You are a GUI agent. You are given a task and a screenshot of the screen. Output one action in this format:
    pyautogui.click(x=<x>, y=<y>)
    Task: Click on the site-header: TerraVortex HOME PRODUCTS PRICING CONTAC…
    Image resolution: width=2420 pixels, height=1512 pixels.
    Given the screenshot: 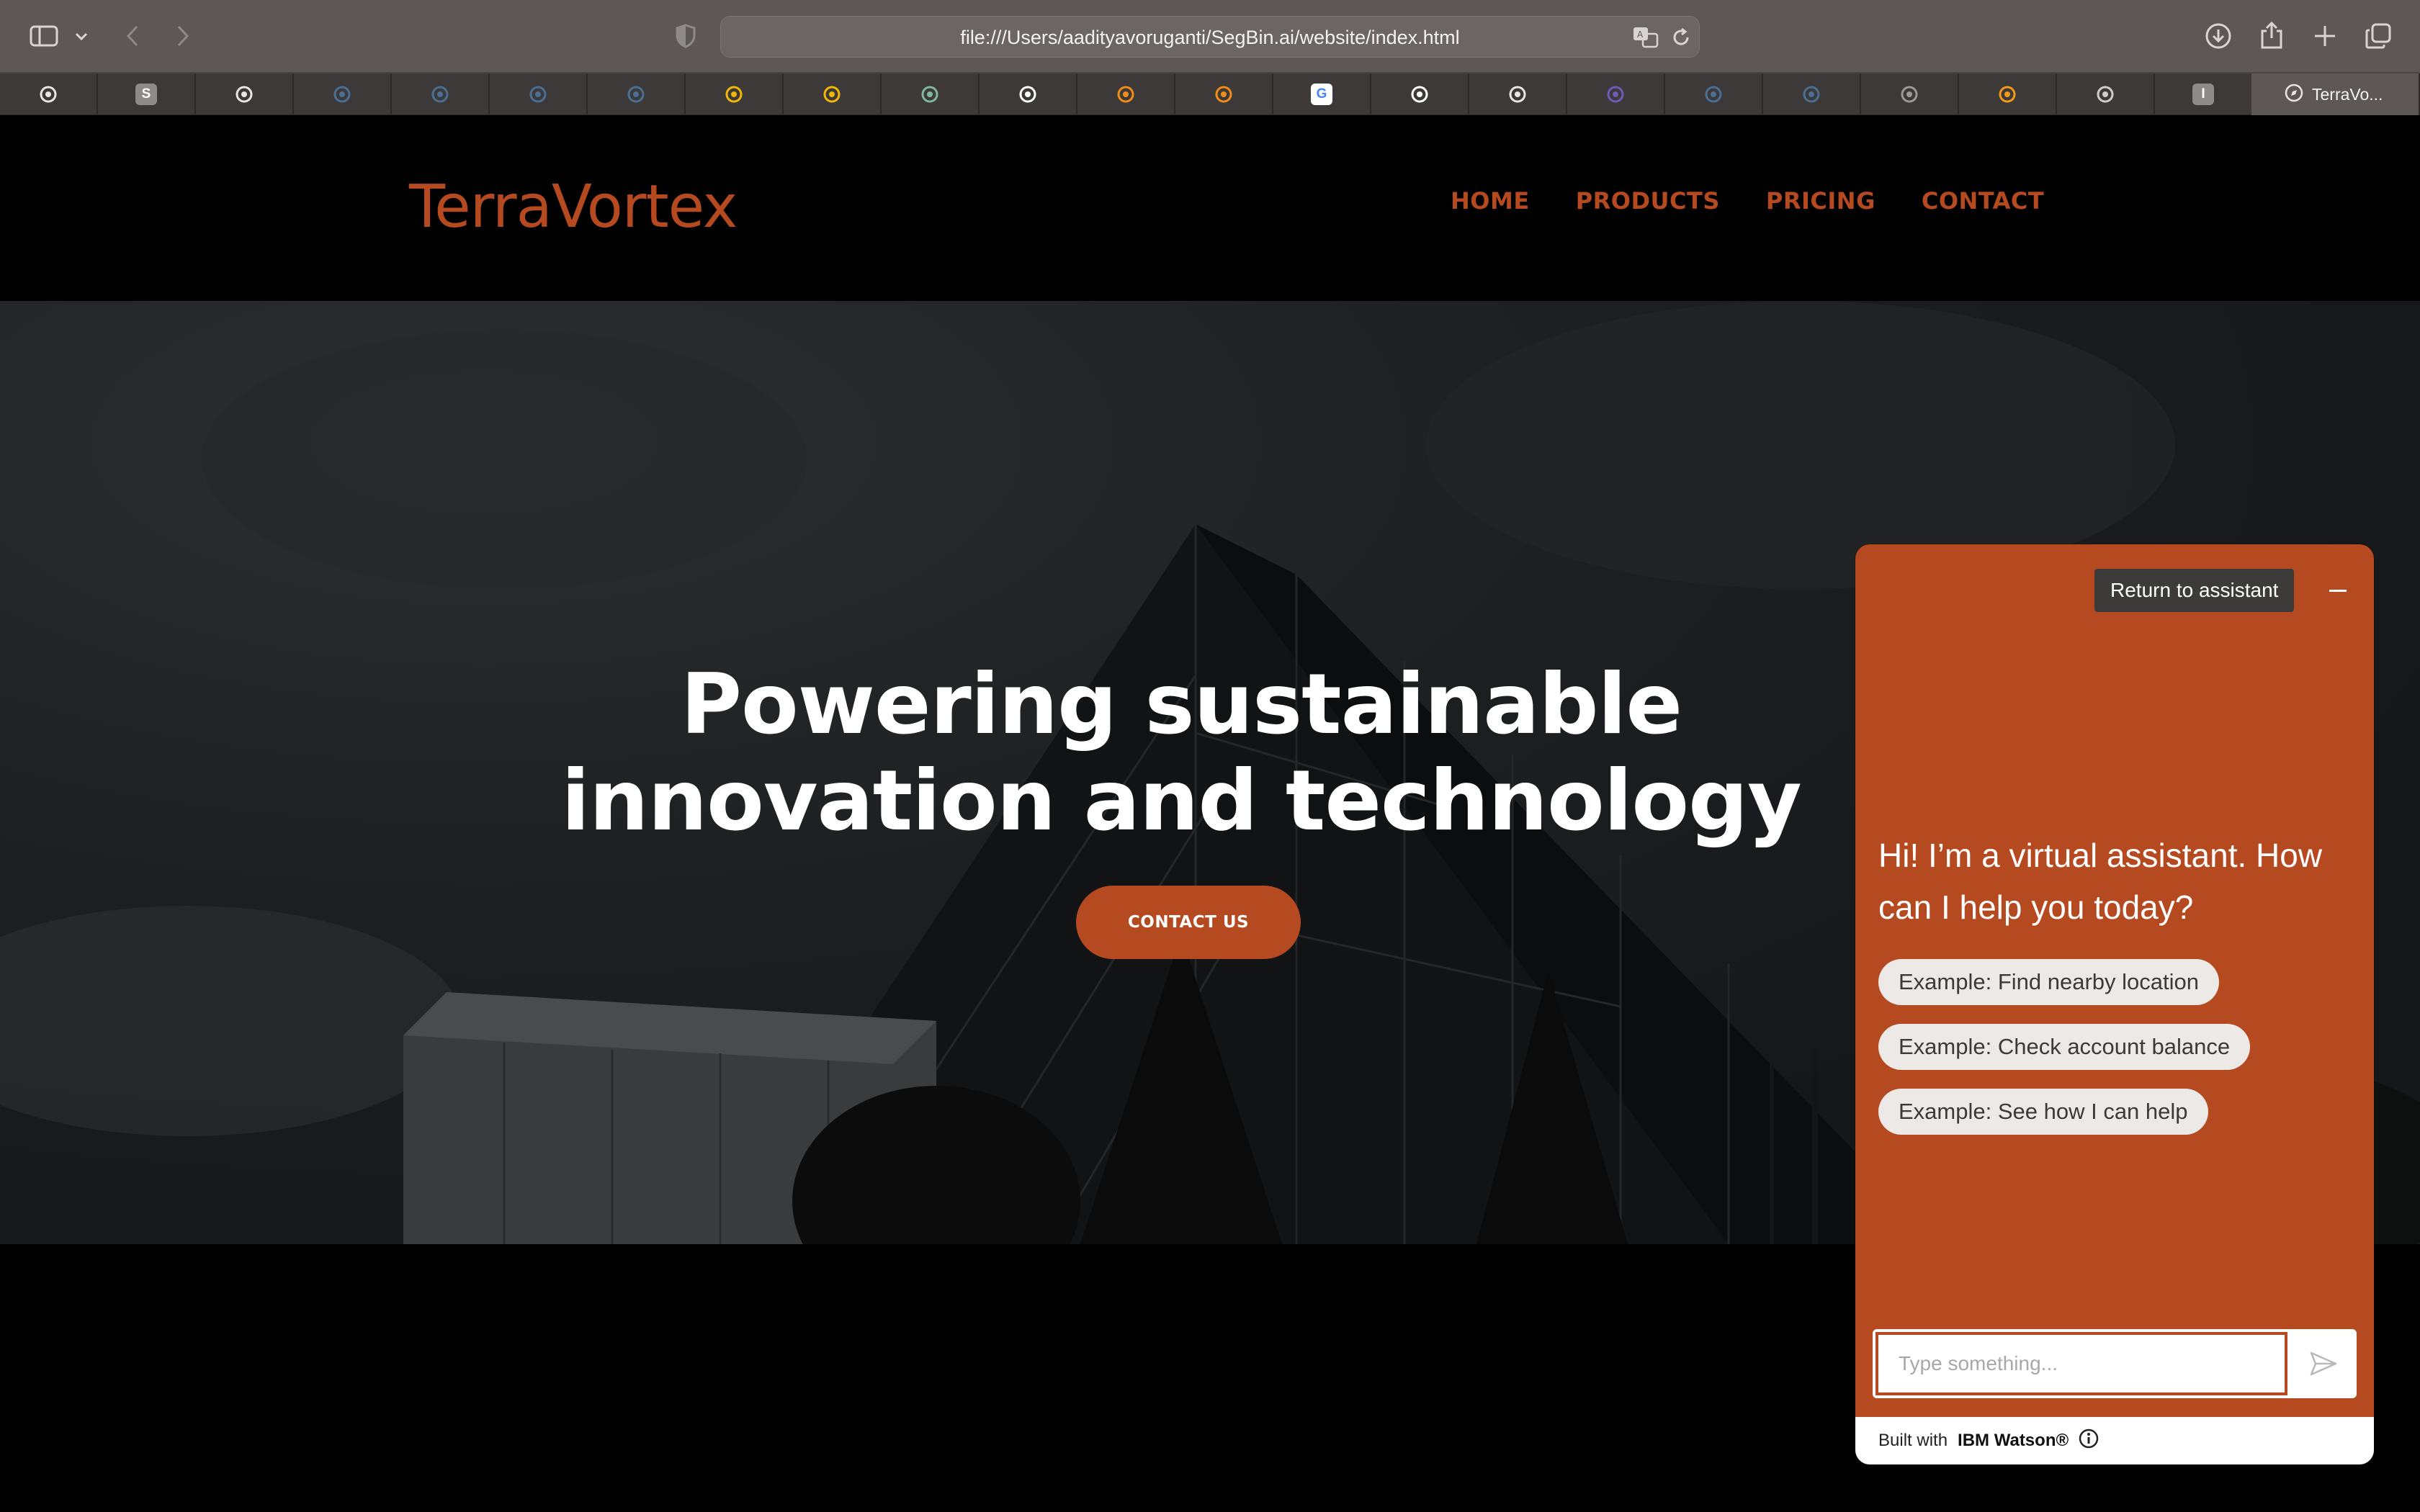 What is the action you would take?
    pyautogui.click(x=1210, y=208)
    